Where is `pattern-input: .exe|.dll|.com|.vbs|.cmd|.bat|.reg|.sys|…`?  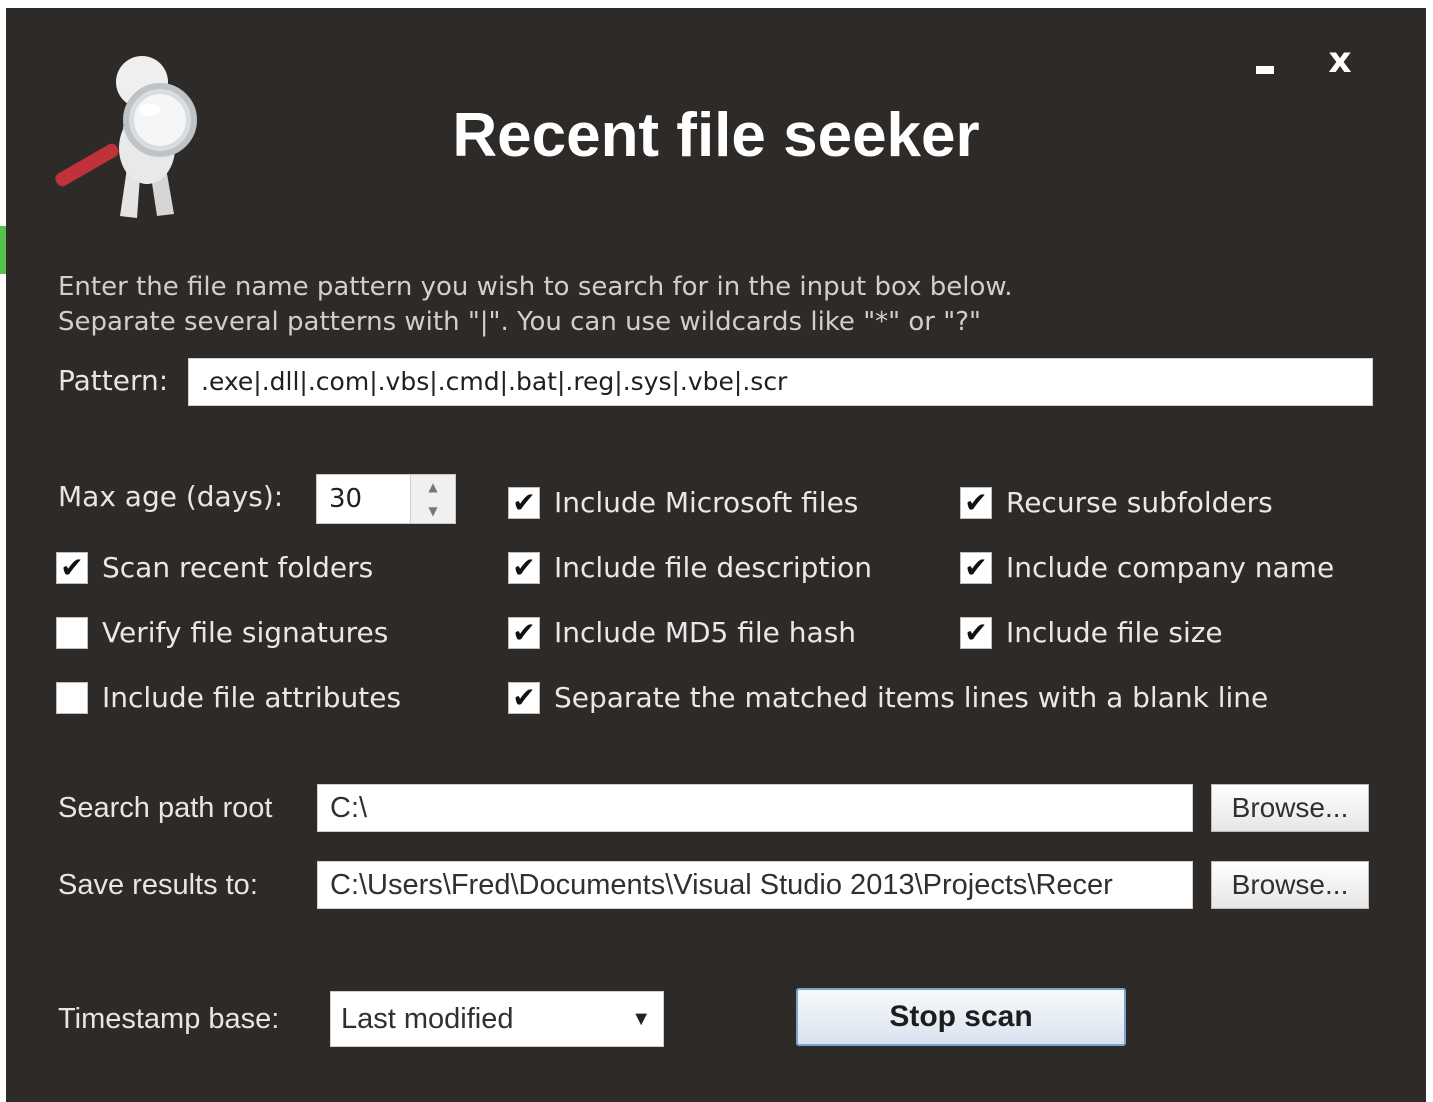 pattern-input: .exe|.dll|.com|.vbs|.cmd|.bat|.reg|.sys|… is located at coordinates (780, 382).